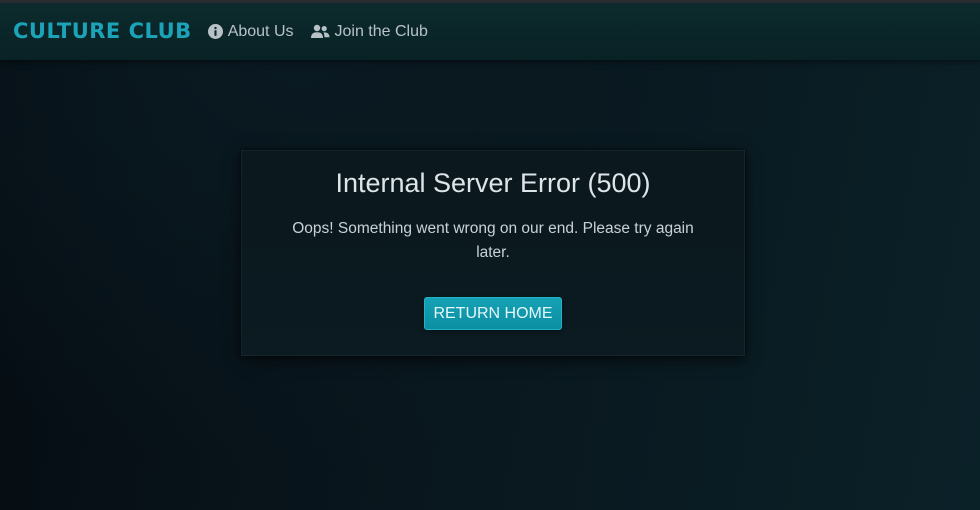 This screenshot has height=510, width=980. I want to click on nav-link-about-us: About Us, so click(250, 31).